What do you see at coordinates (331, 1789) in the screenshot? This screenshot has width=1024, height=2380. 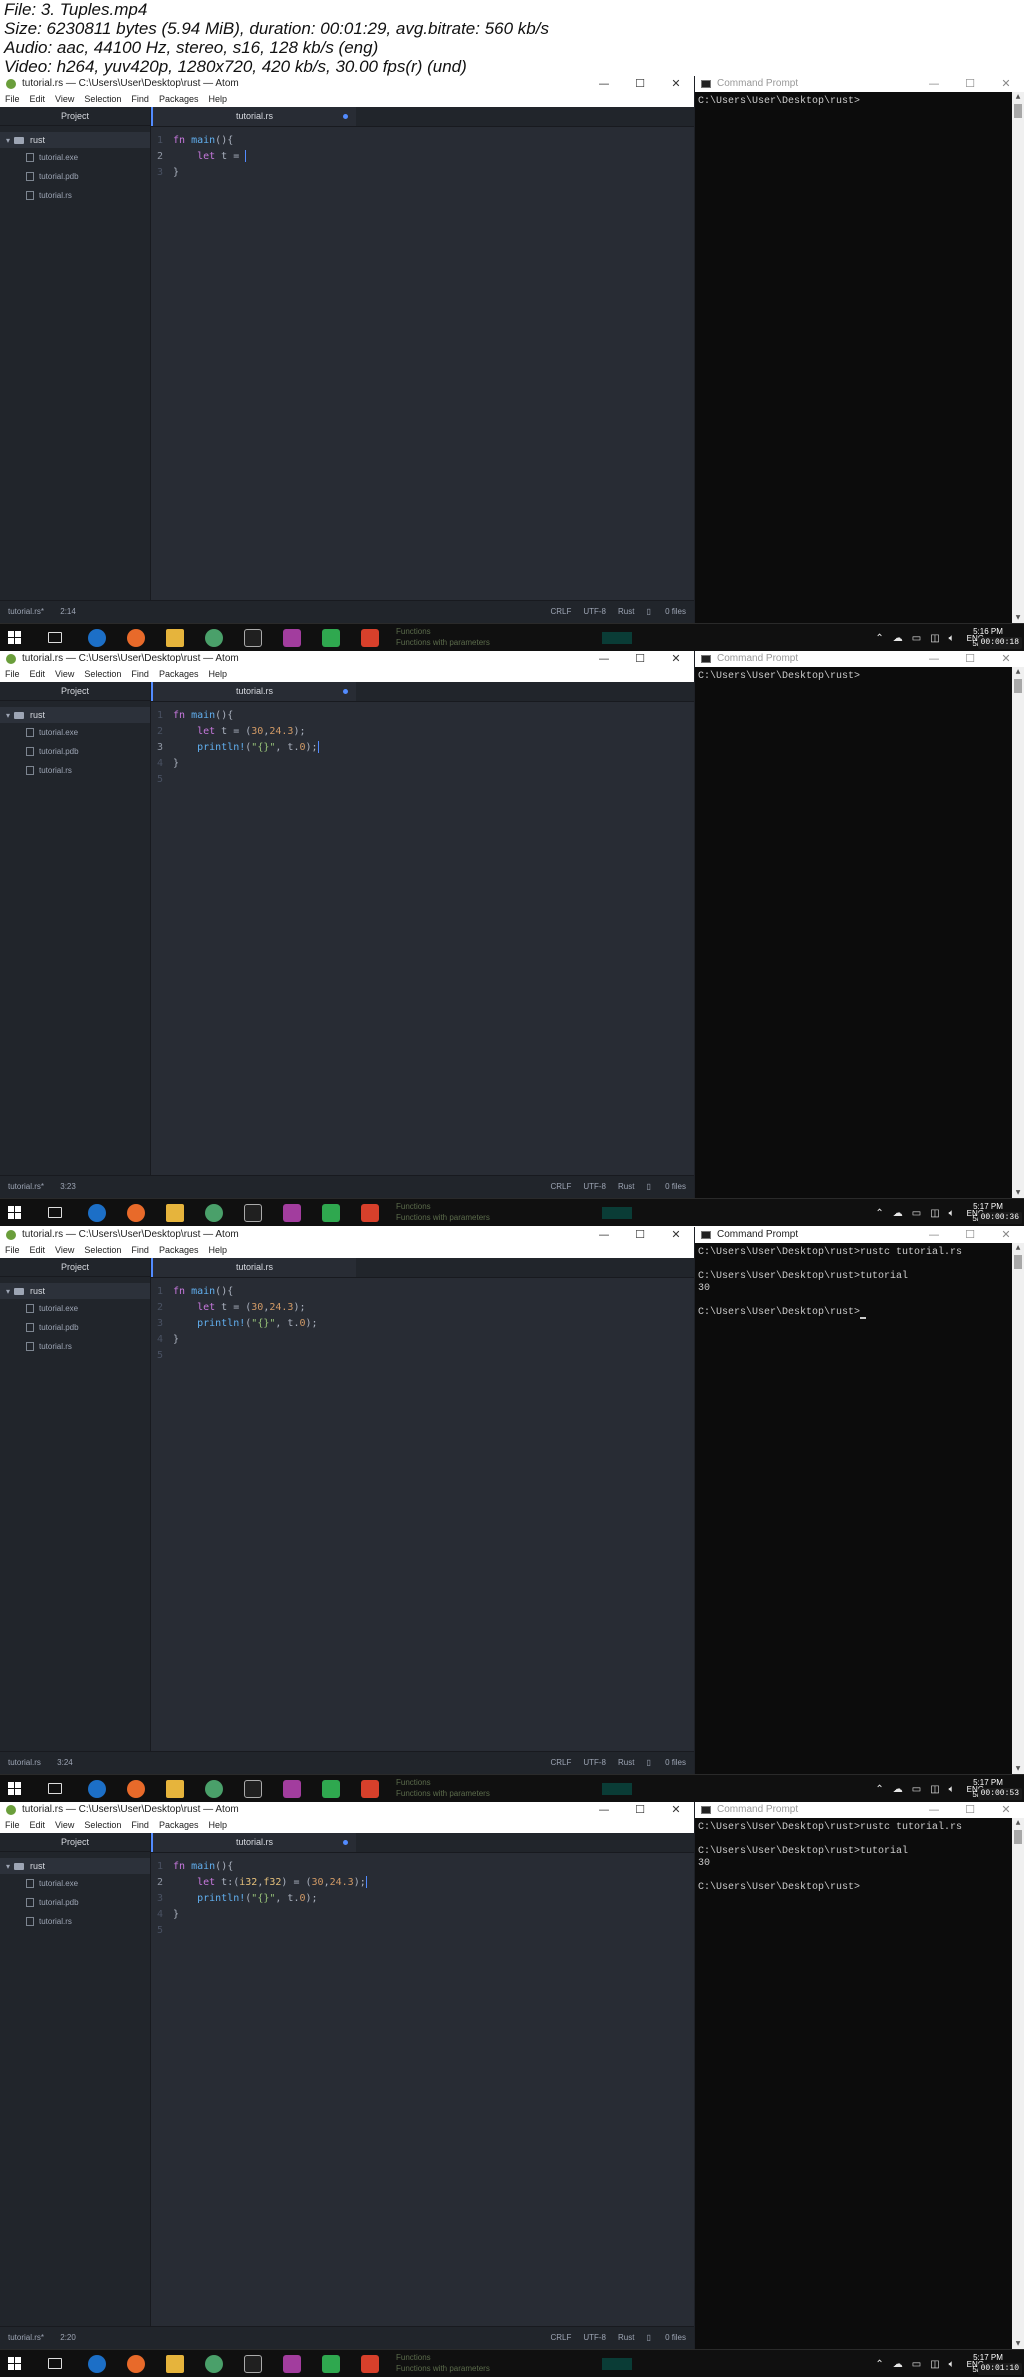 I see `camtasia-green-icon` at bounding box center [331, 1789].